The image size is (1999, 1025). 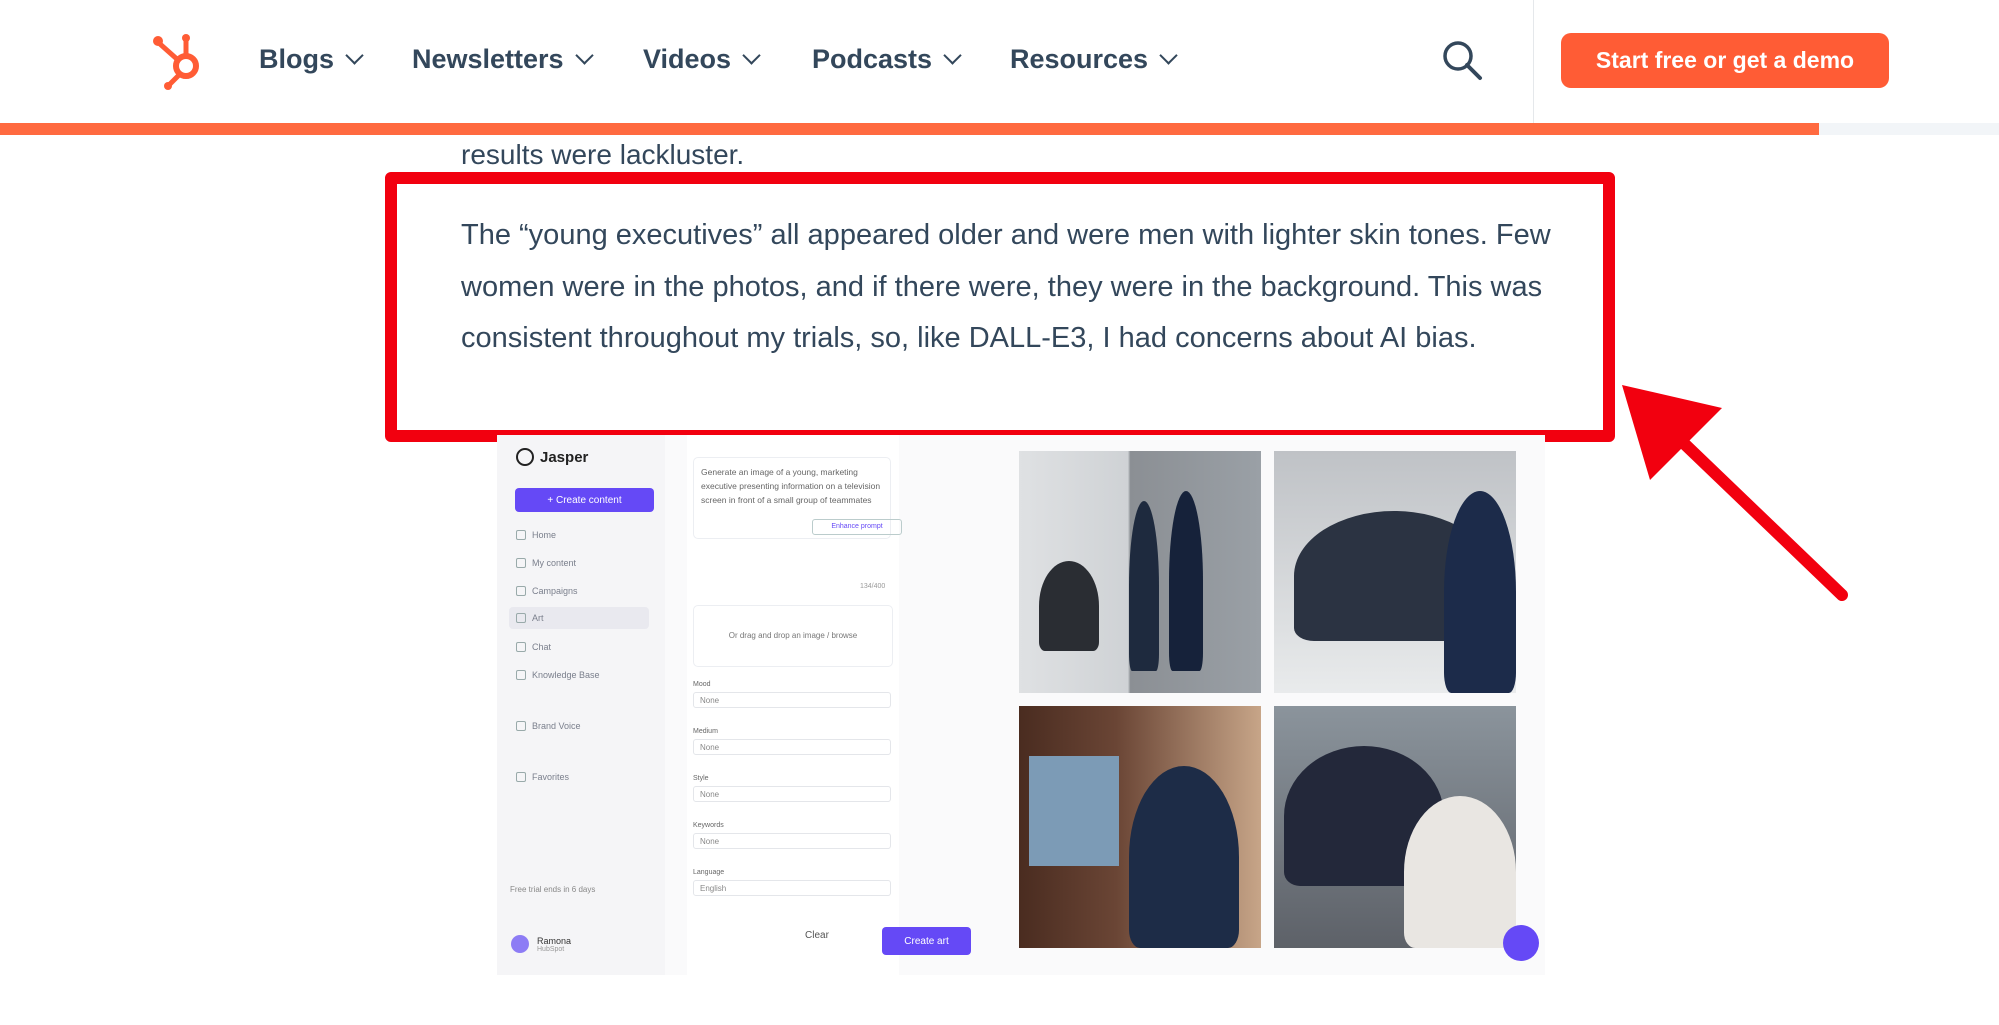 What do you see at coordinates (542, 647) in the screenshot?
I see `jasper-nav-label: Chat` at bounding box center [542, 647].